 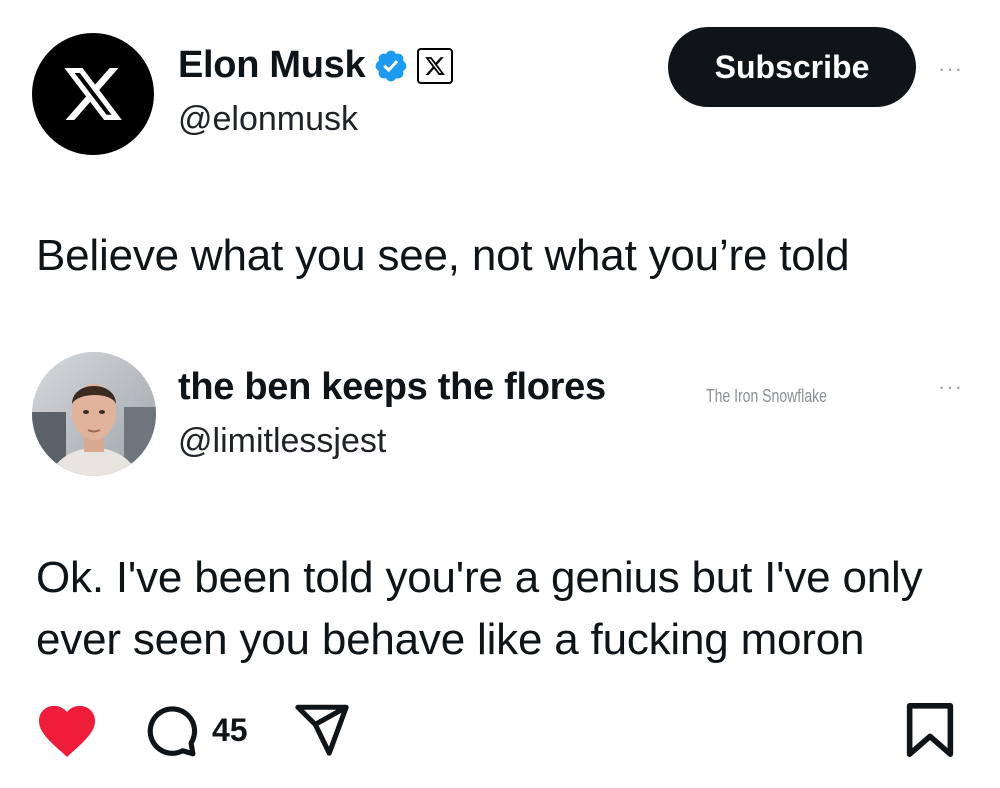 I want to click on reply-author-name: the ben keeps the flores, so click(x=392, y=387).